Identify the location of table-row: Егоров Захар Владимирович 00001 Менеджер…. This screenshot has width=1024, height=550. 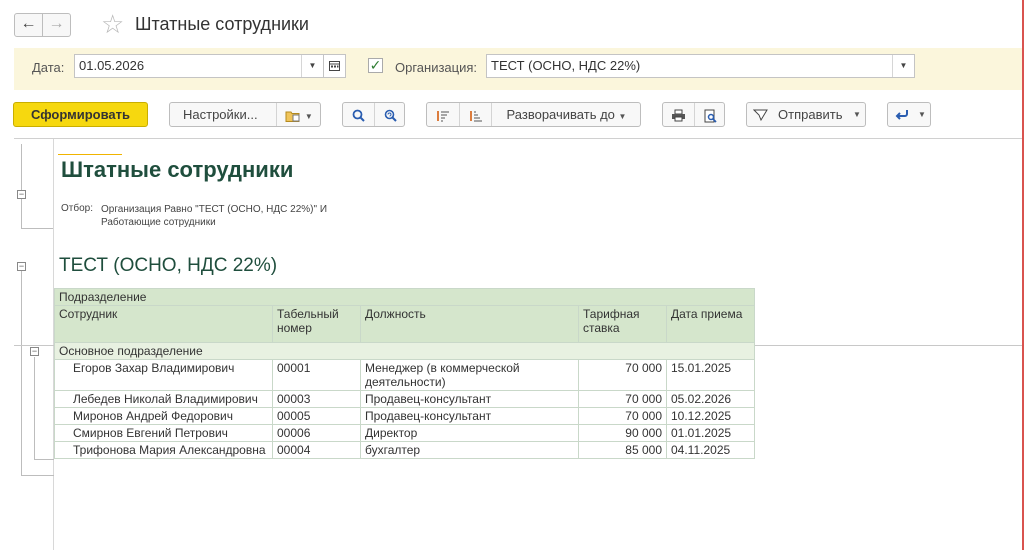
(404, 375).